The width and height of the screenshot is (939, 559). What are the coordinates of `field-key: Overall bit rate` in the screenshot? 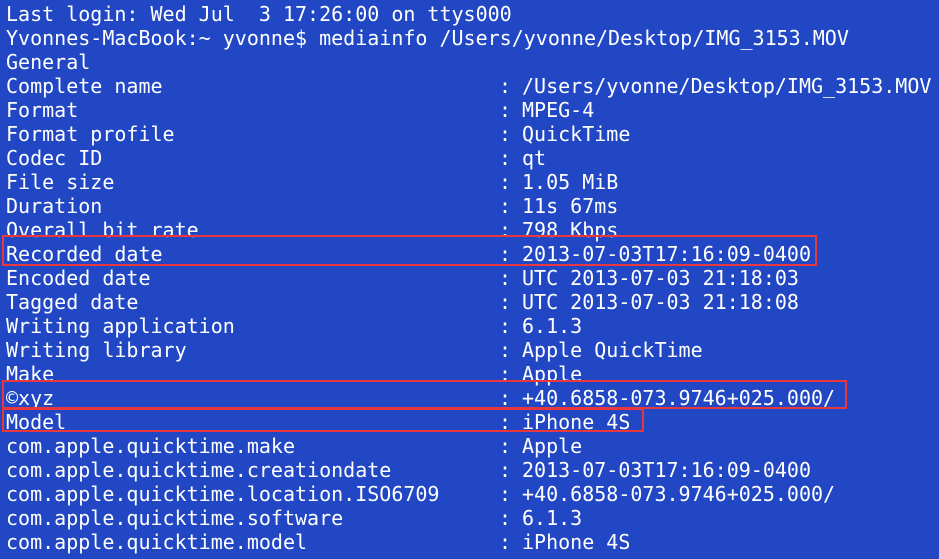 It's located at (102, 230).